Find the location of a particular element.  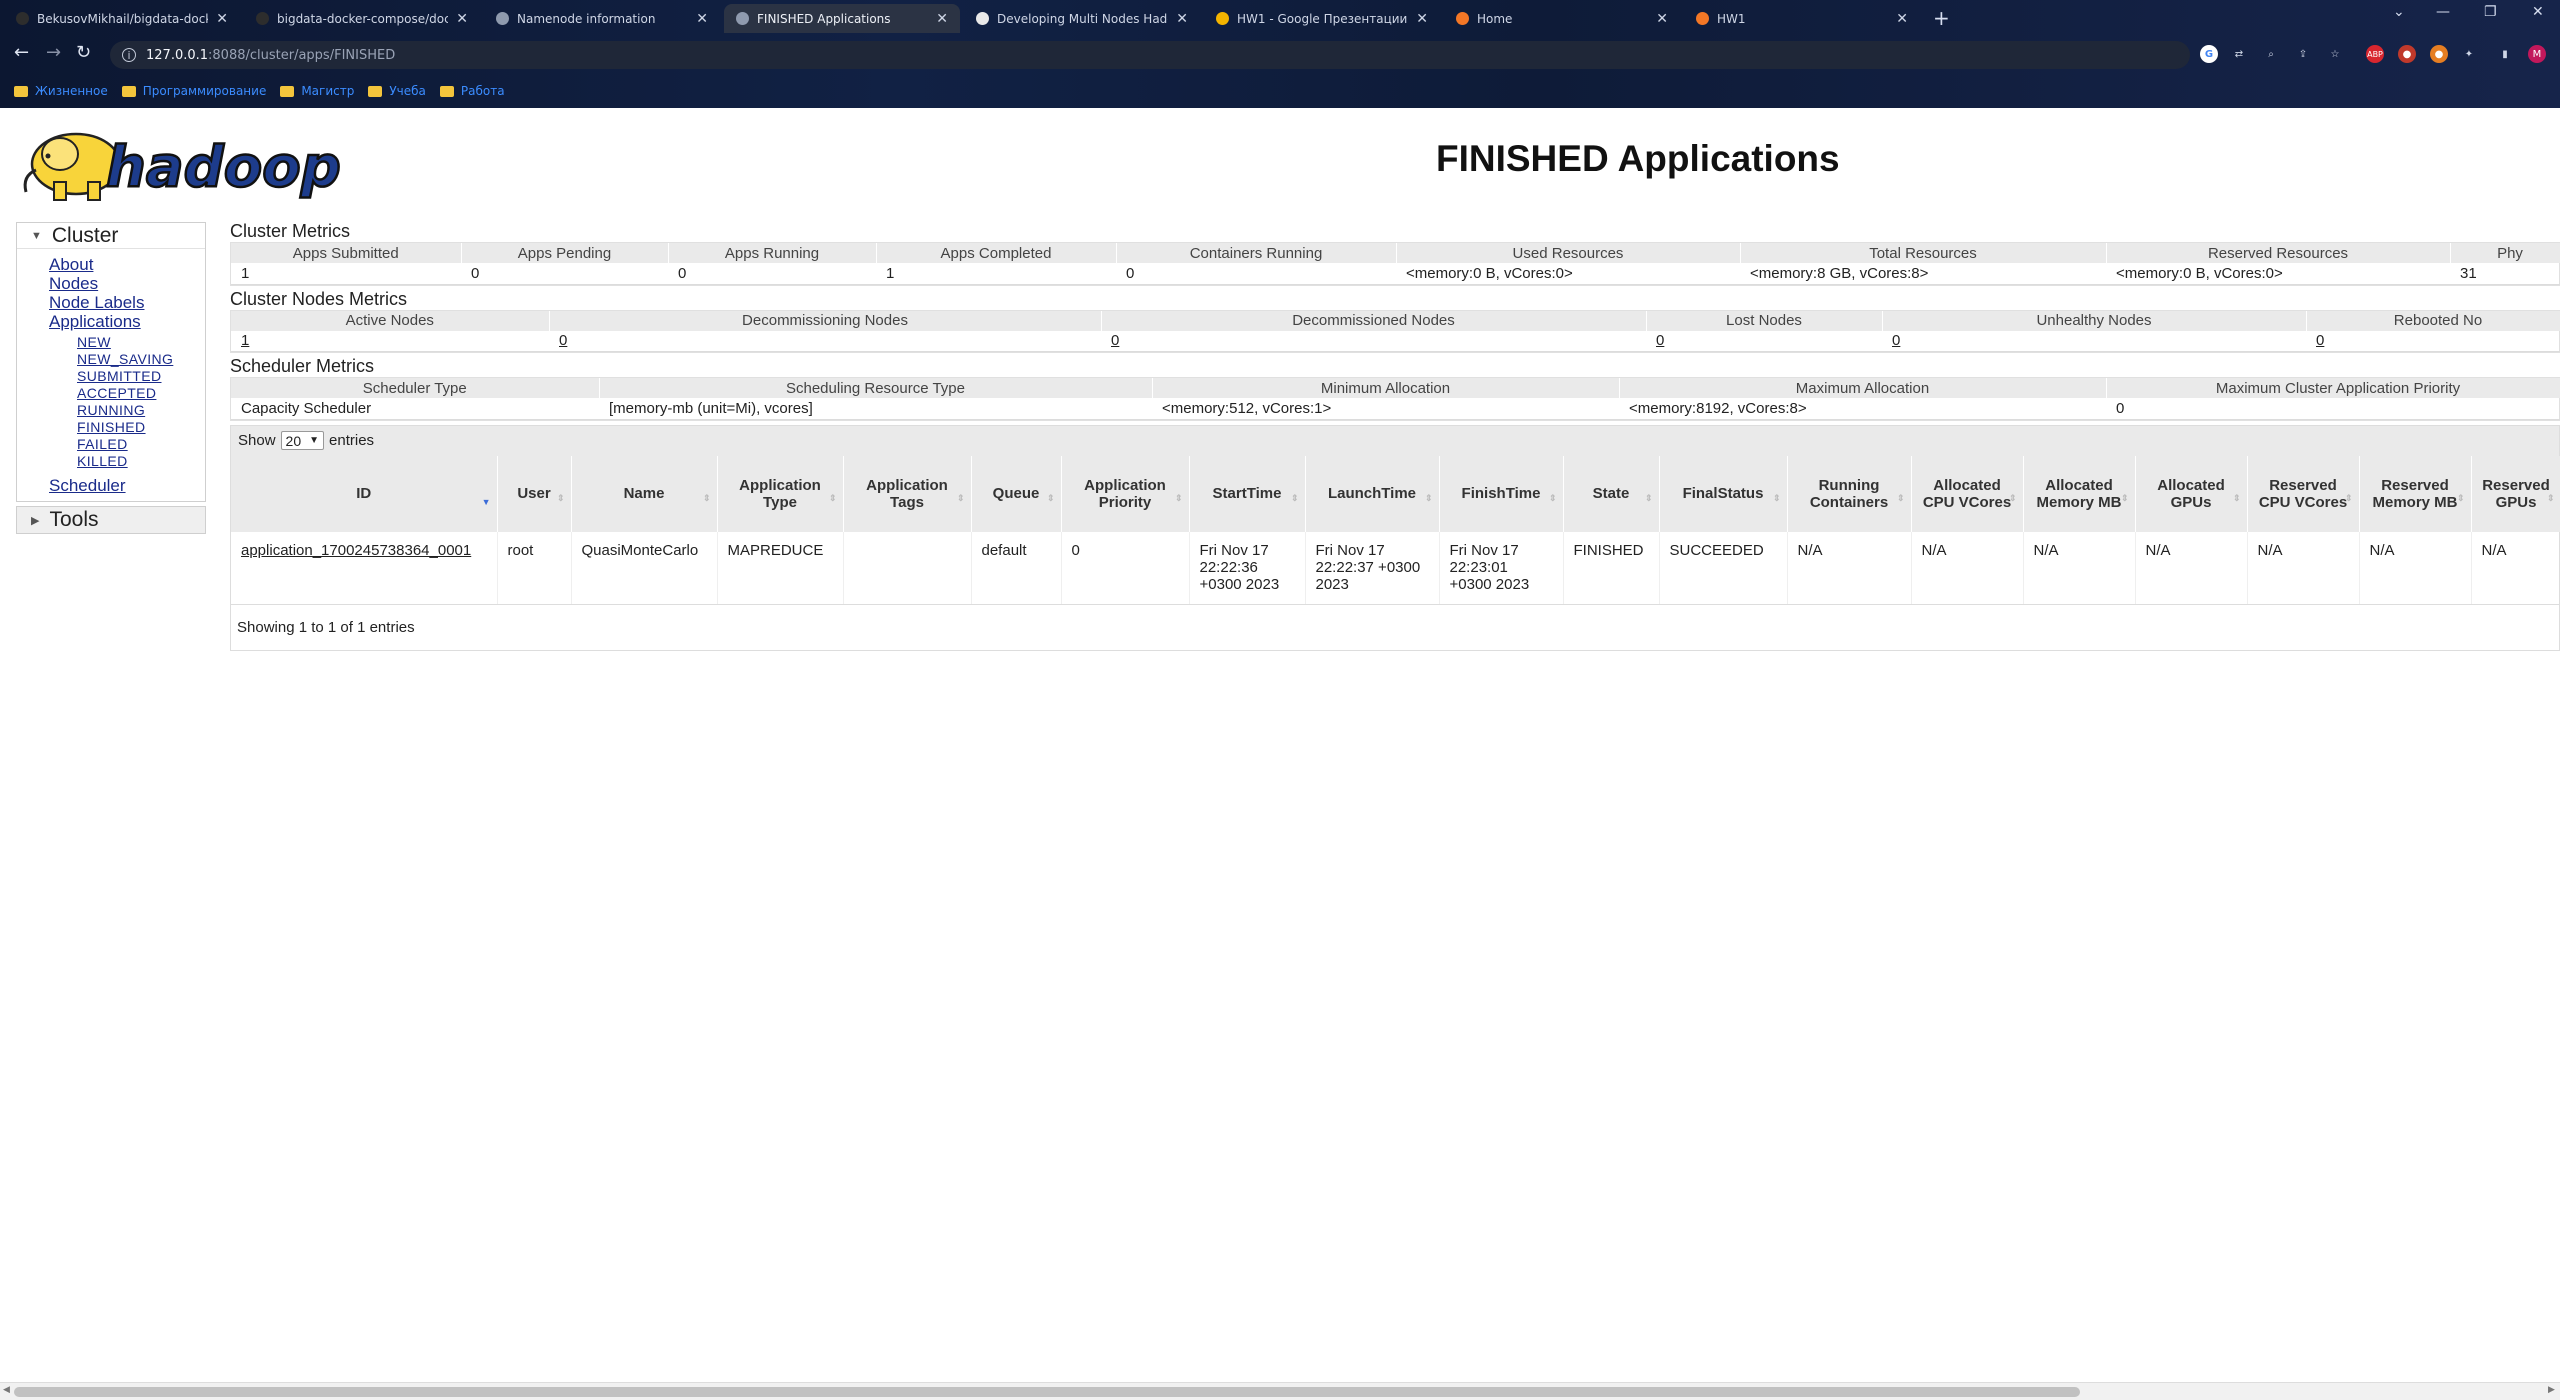

adblock-icon: ABP is located at coordinates (2375, 54).